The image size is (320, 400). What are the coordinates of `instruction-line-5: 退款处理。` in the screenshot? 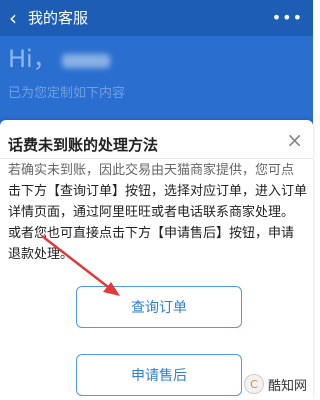 It's located at (41, 254).